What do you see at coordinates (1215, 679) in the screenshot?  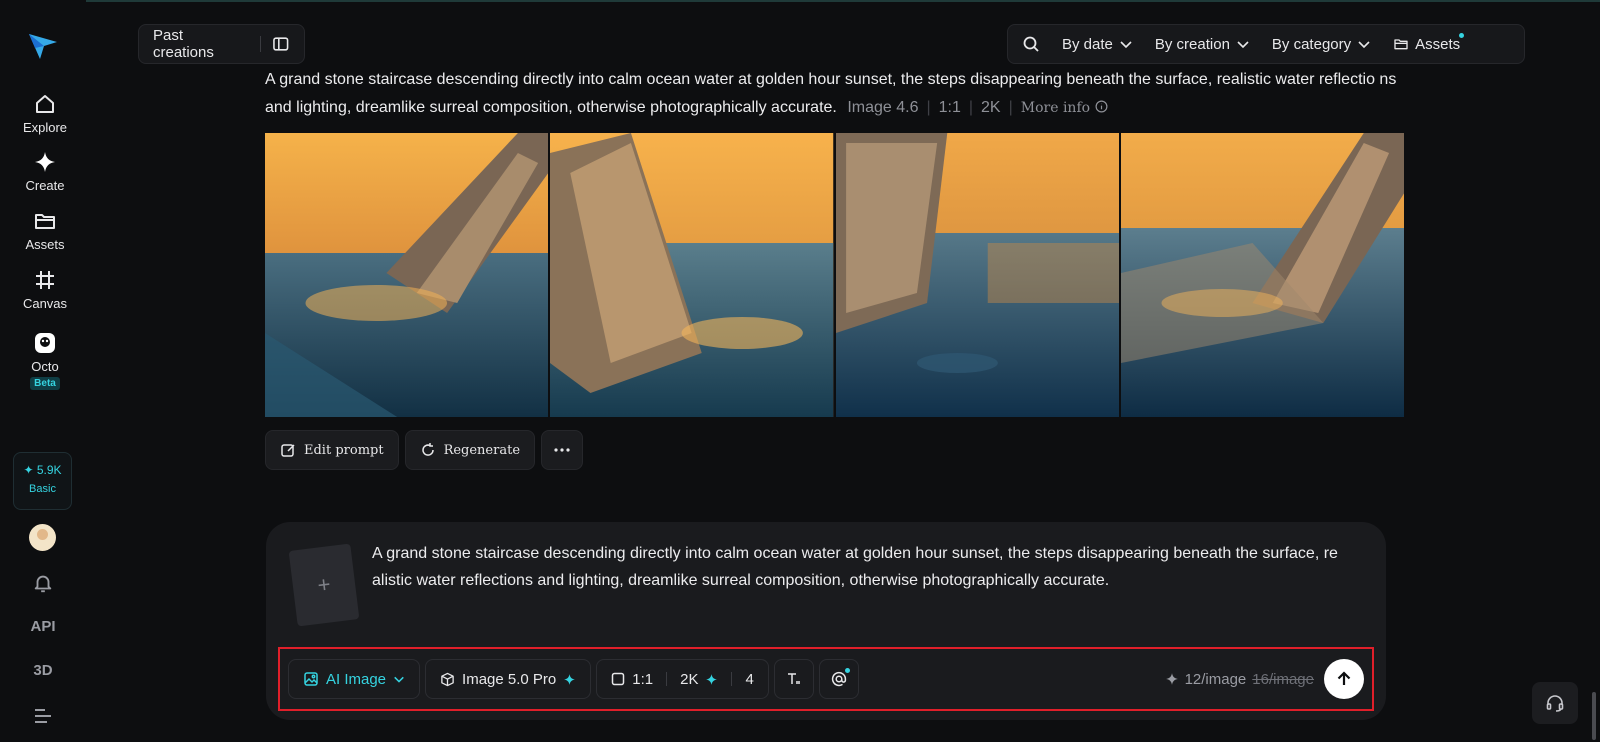 I see `current-price: 12/image` at bounding box center [1215, 679].